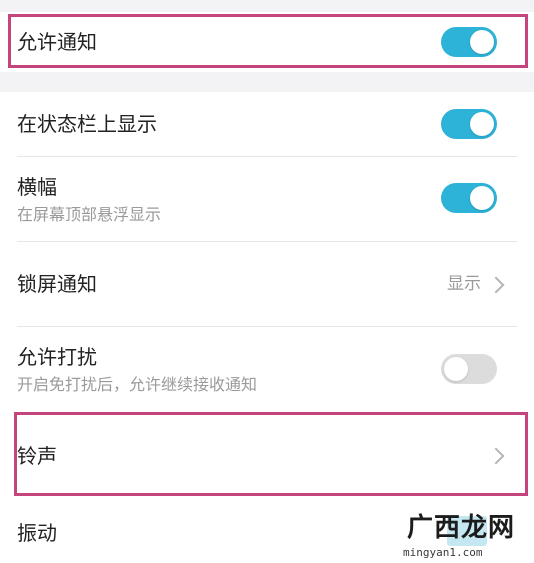  What do you see at coordinates (37, 187) in the screenshot?
I see `setting-title: 横幅` at bounding box center [37, 187].